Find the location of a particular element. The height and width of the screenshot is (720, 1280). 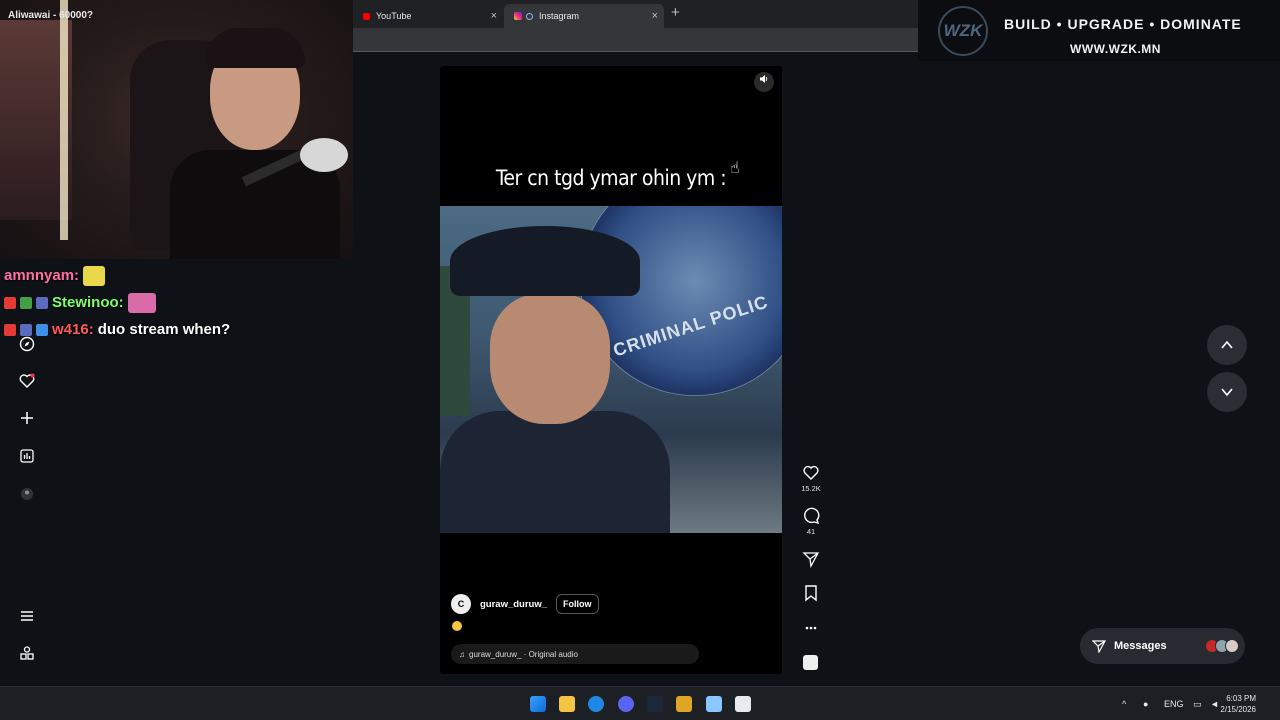

clock-date: 2/15/2026 is located at coordinates (1238, 709).